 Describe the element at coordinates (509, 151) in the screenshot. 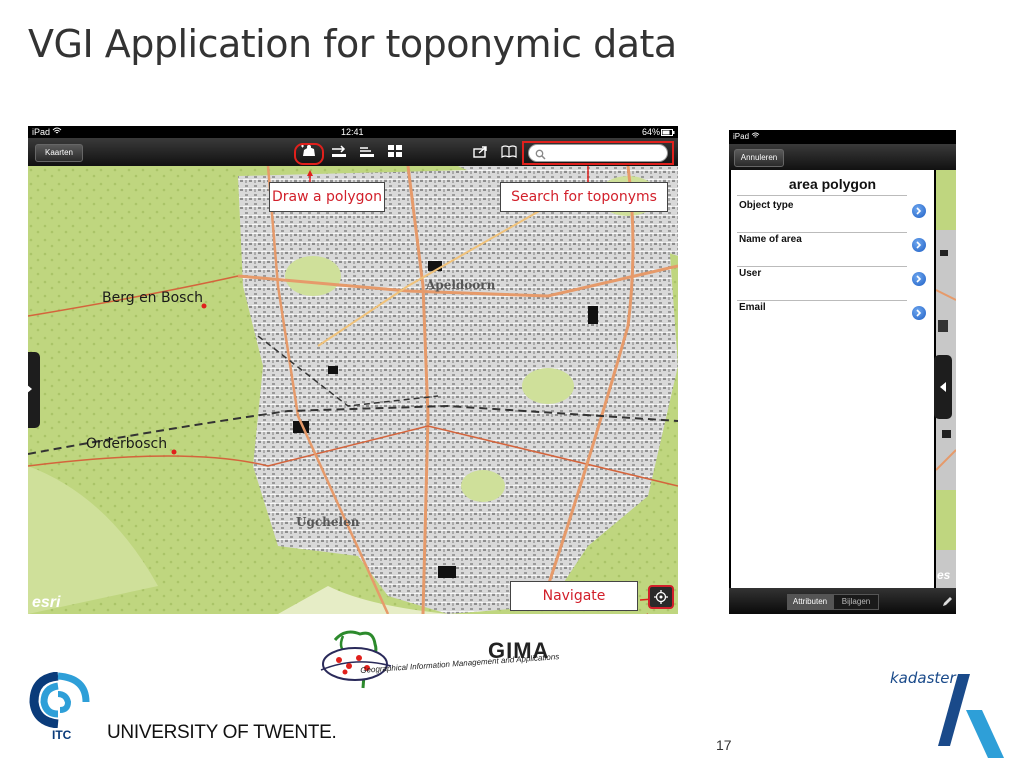

I see `bookmarks-icon` at that location.